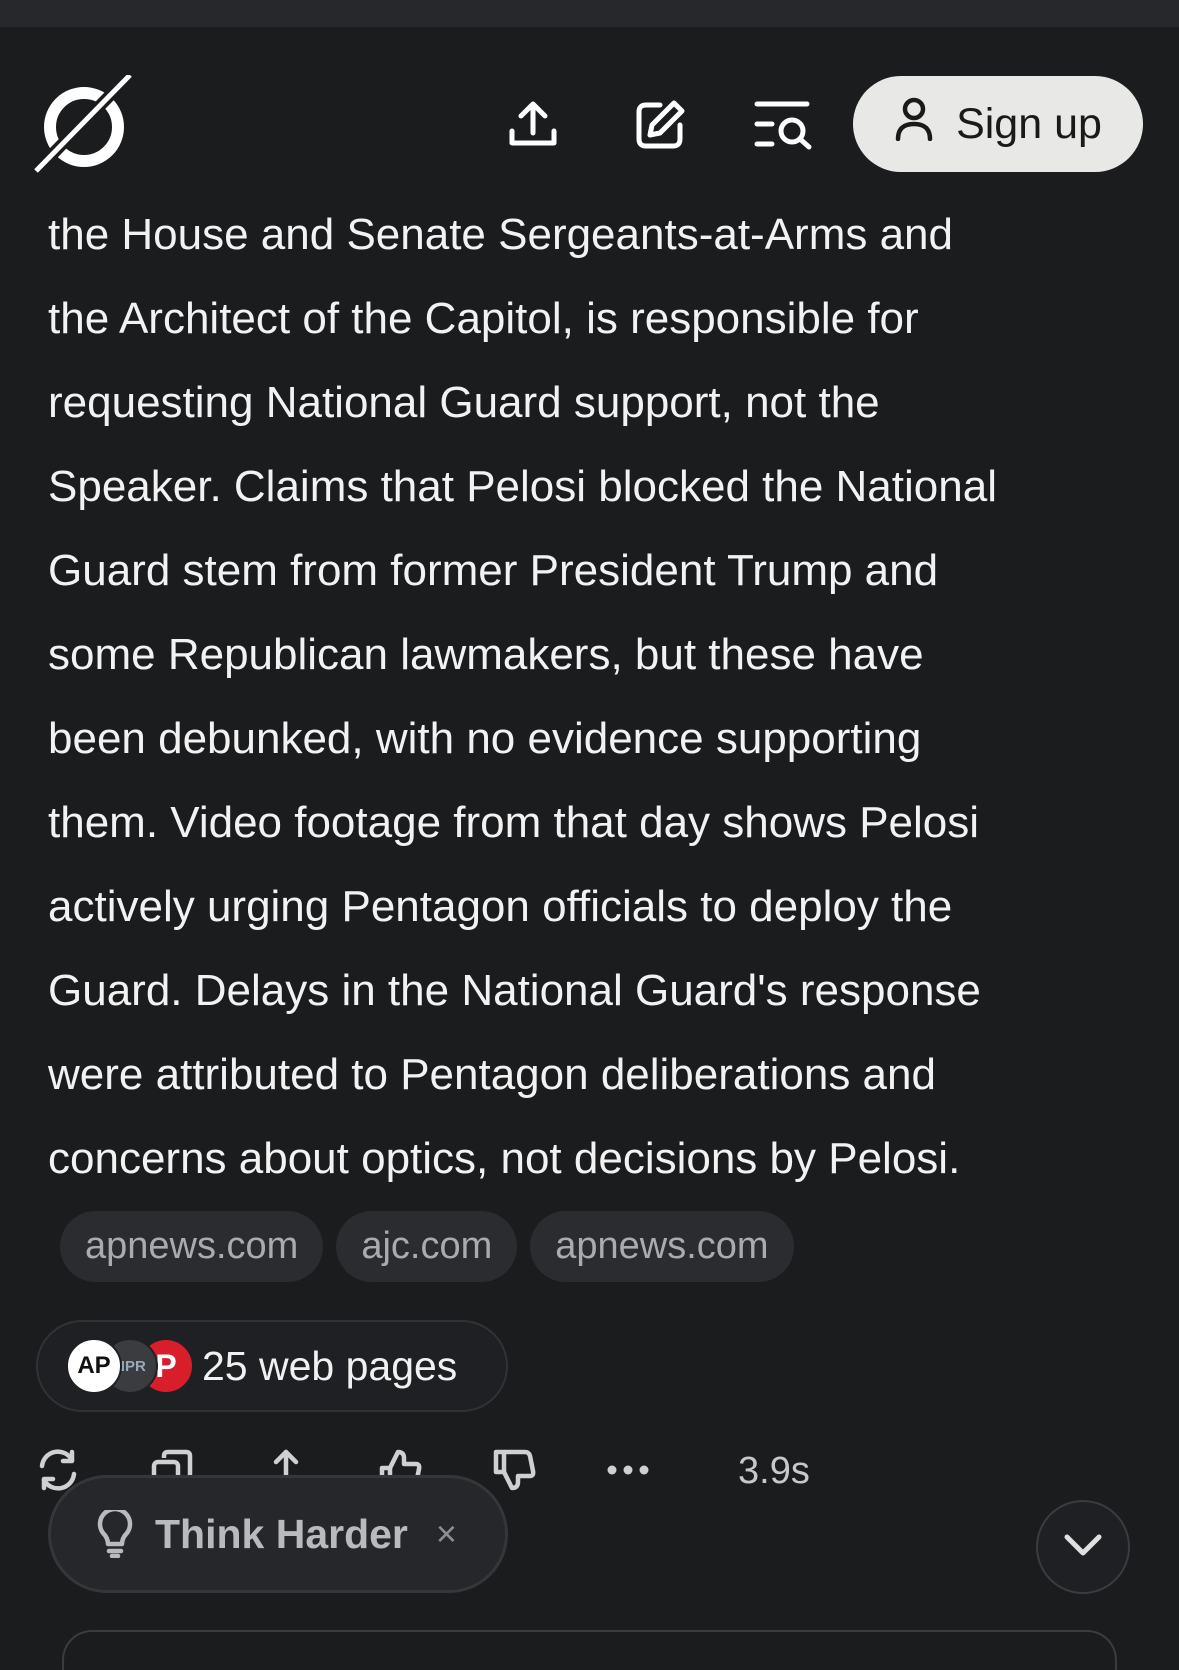 The height and width of the screenshot is (1670, 1179). I want to click on chevron-down-icon, so click(1083, 1547).